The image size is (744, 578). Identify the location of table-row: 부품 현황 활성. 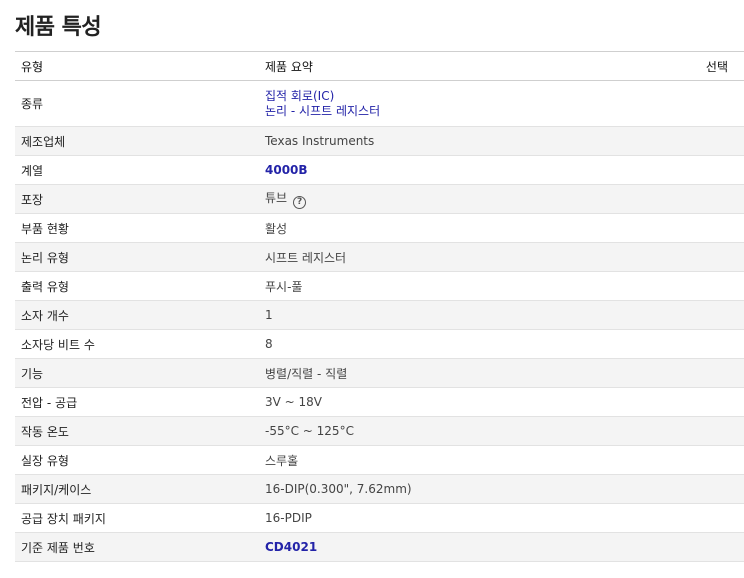
(379, 228).